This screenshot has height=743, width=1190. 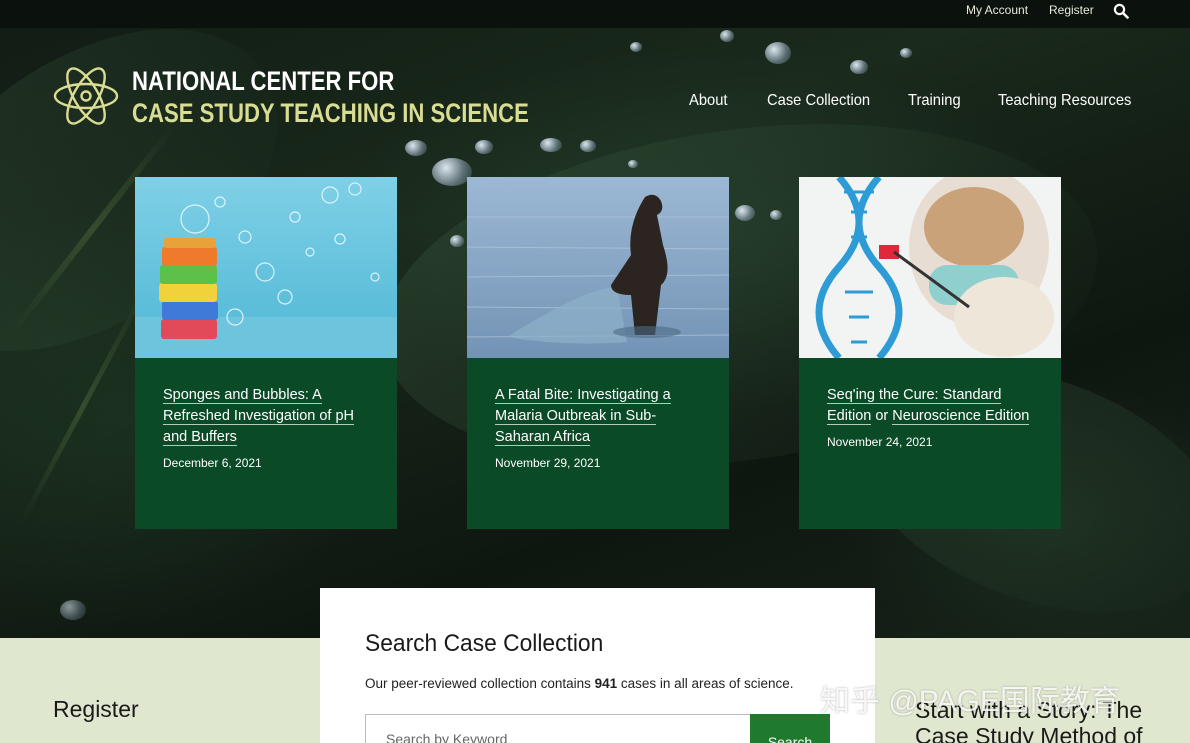 What do you see at coordinates (961, 416) in the screenshot?
I see `case-title-link: Neuroscience Edition` at bounding box center [961, 416].